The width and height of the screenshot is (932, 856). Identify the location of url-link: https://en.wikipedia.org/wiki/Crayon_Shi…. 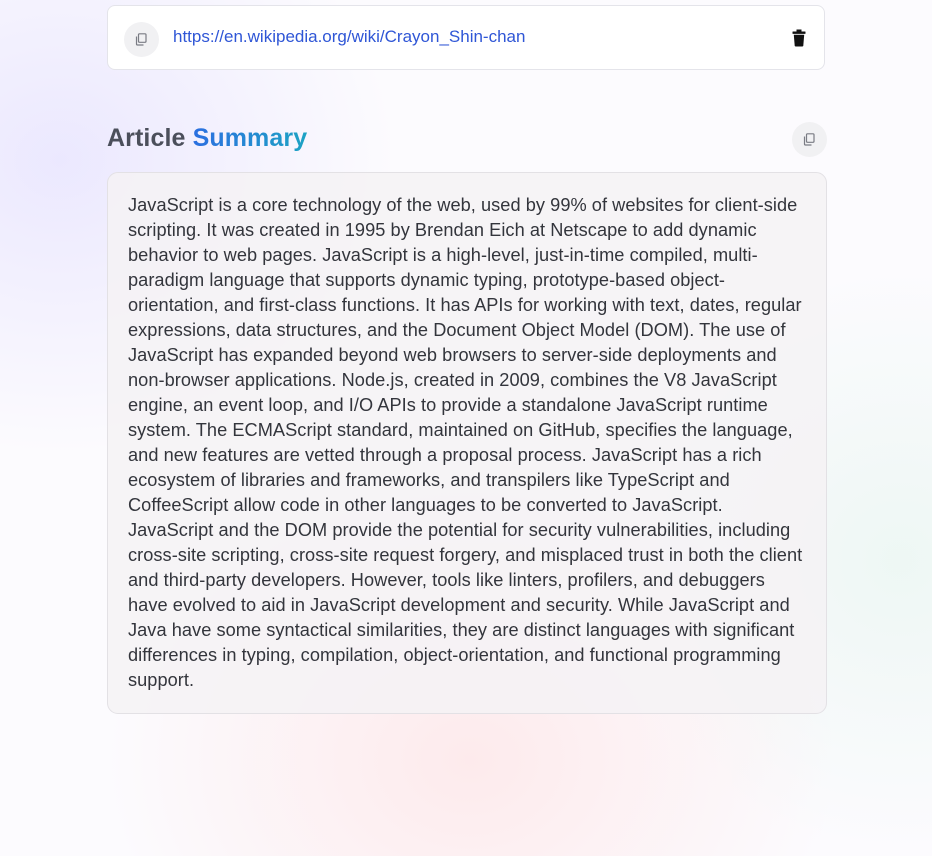
(349, 37).